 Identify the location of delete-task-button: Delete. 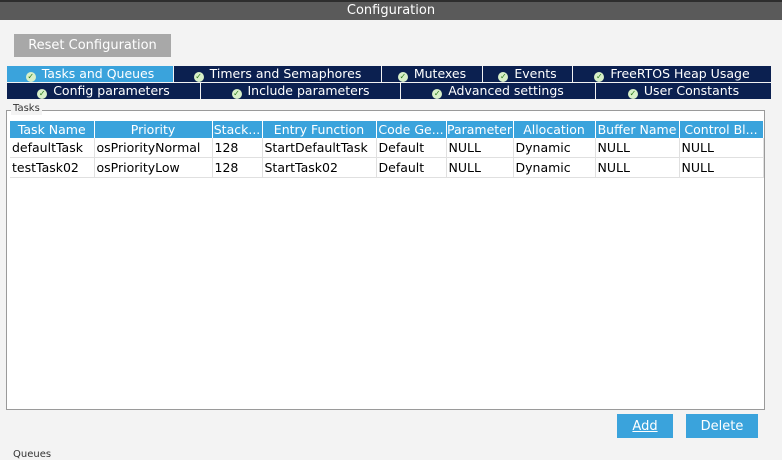
(722, 426).